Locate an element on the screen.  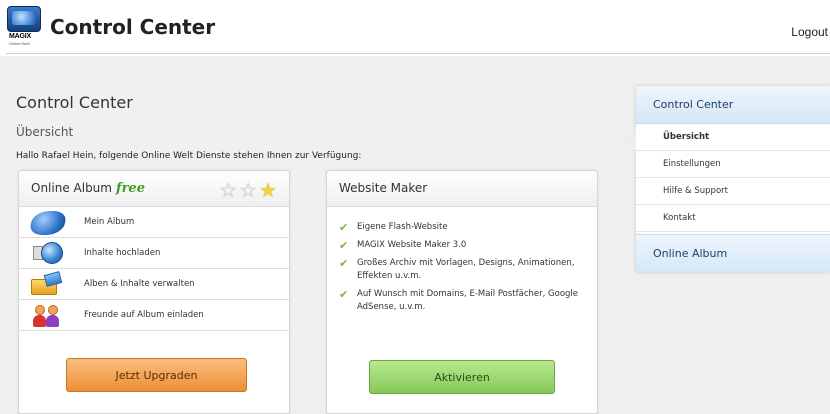
list-item-alben-verwalten: Alben & Inhalte verwalten is located at coordinates (154, 284).